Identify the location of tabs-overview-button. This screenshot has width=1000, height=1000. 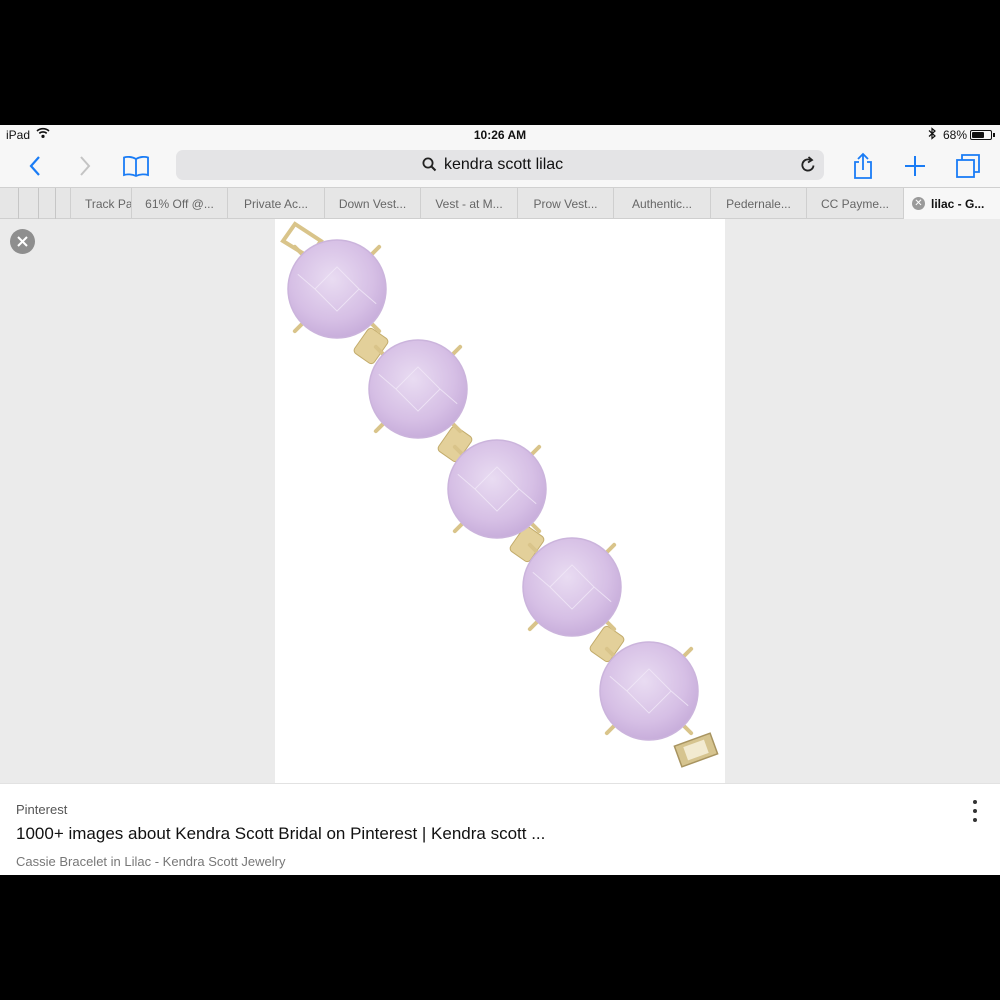
(968, 166).